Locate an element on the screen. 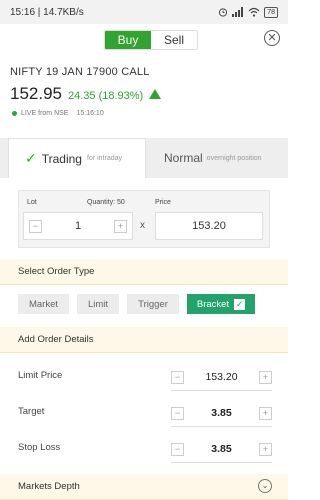 The height and width of the screenshot is (500, 320). lot-decrement-button: − is located at coordinates (35, 226).